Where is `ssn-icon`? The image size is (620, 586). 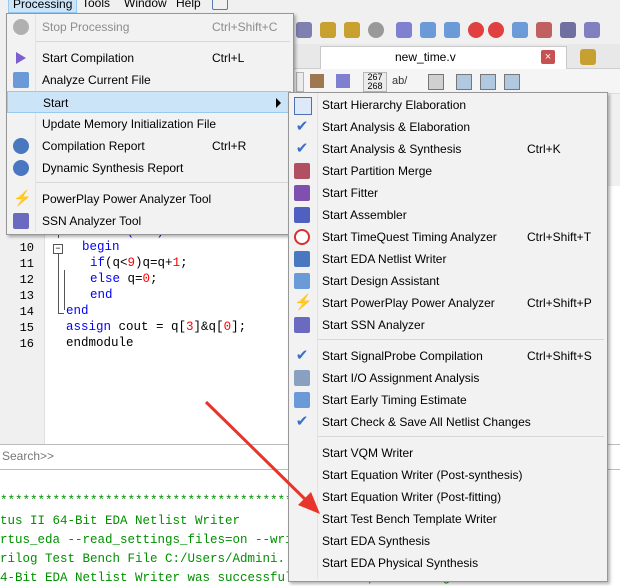
ssn-icon is located at coordinates (302, 325).